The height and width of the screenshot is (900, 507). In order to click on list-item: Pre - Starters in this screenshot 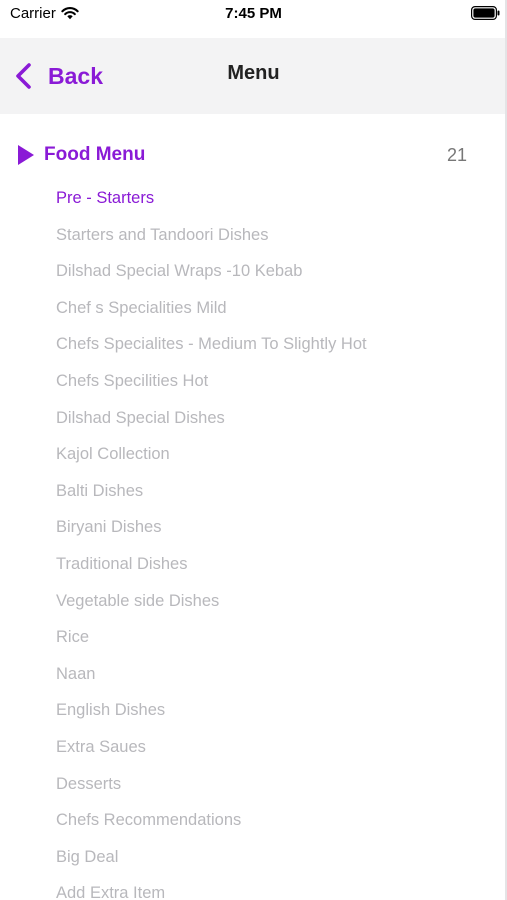, I will do `click(253, 198)`.